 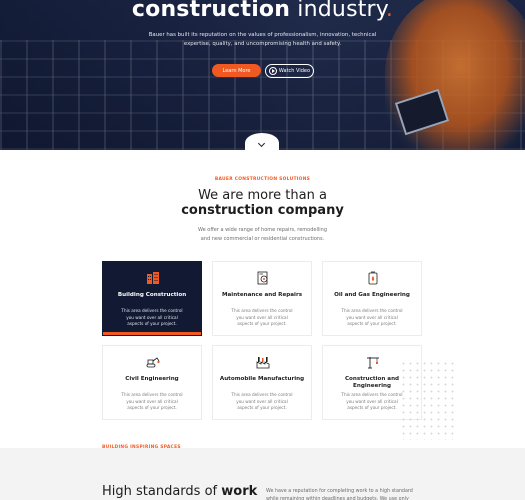 What do you see at coordinates (152, 295) in the screenshot?
I see `service-card-title: Building Construction` at bounding box center [152, 295].